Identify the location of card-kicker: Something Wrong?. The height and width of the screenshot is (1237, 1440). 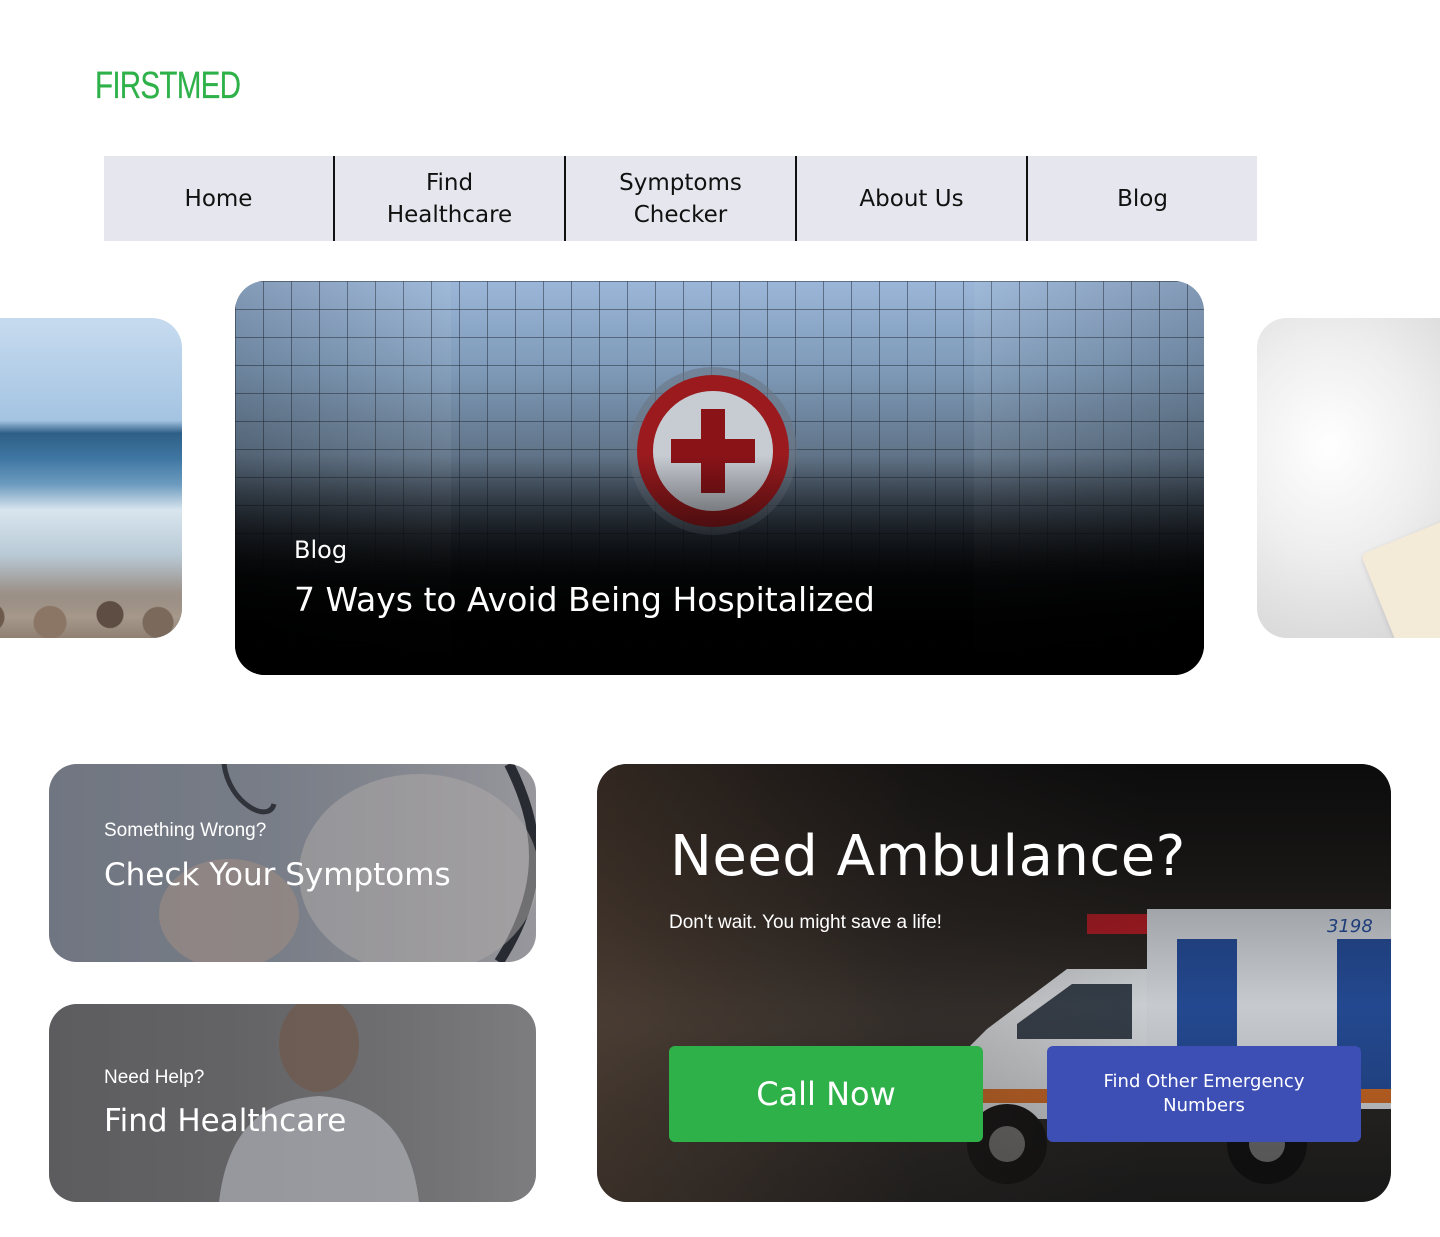
(185, 830).